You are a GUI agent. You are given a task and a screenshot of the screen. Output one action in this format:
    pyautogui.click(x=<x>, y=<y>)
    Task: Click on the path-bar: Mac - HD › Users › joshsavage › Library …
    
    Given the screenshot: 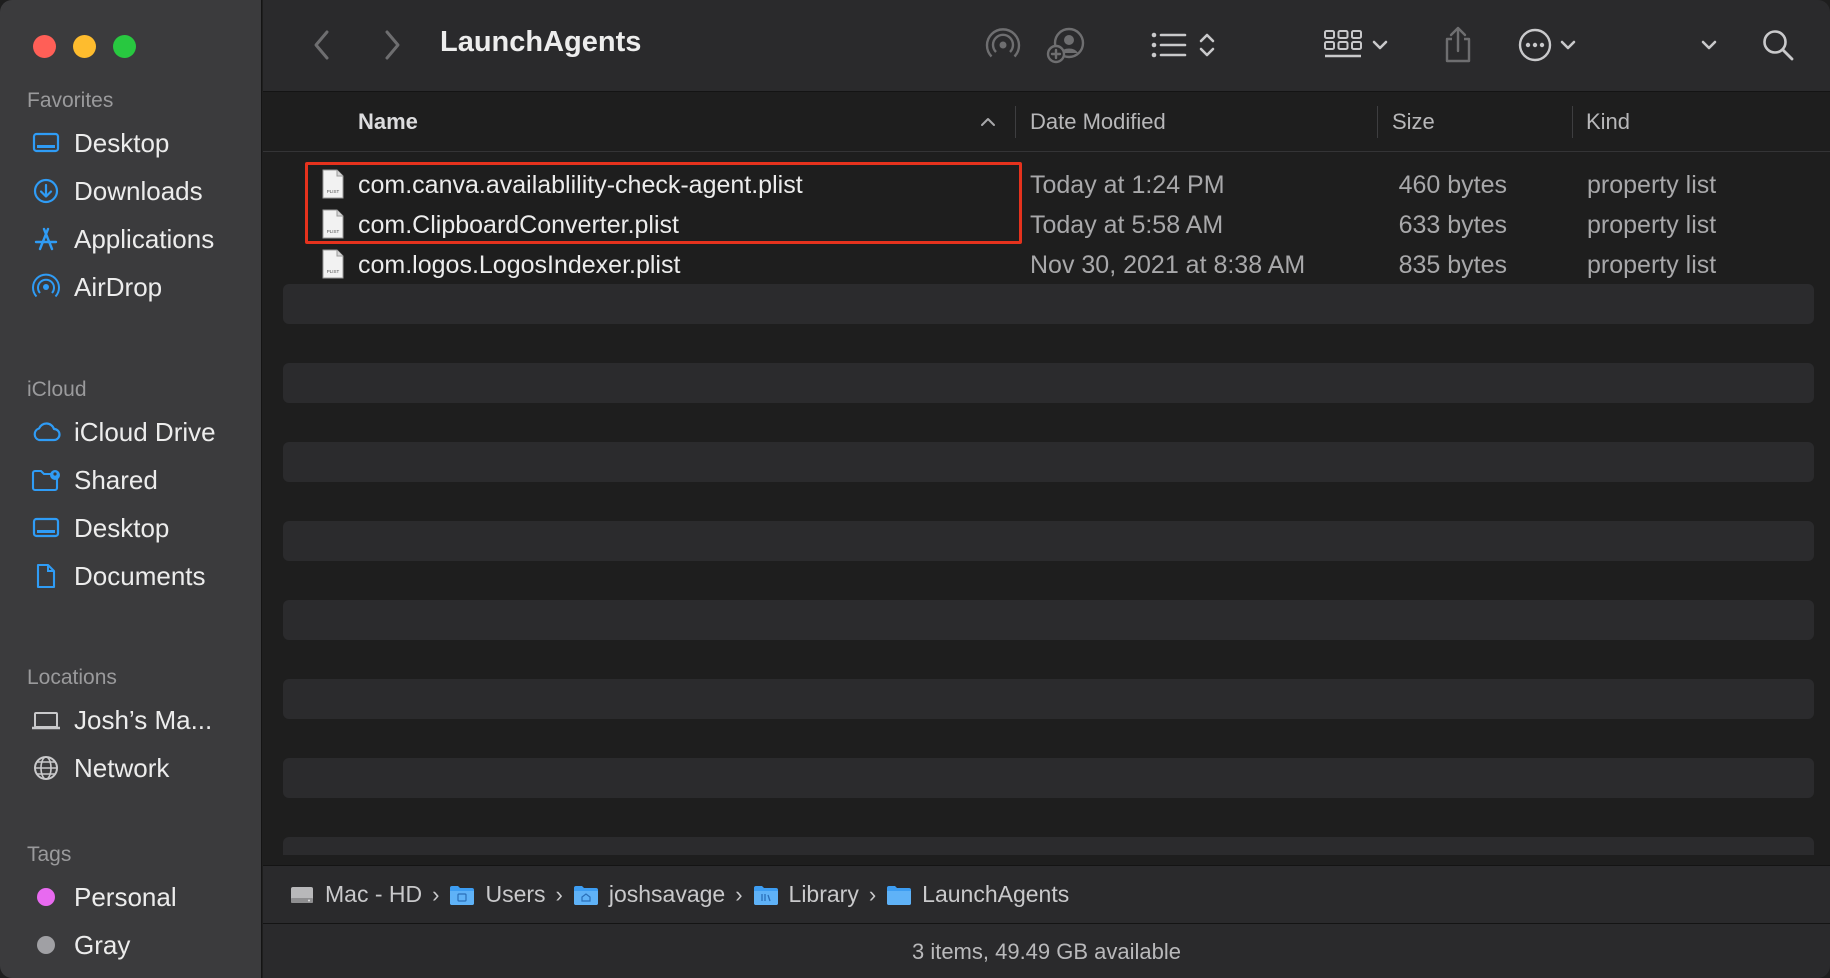 What is the action you would take?
    pyautogui.click(x=1046, y=894)
    